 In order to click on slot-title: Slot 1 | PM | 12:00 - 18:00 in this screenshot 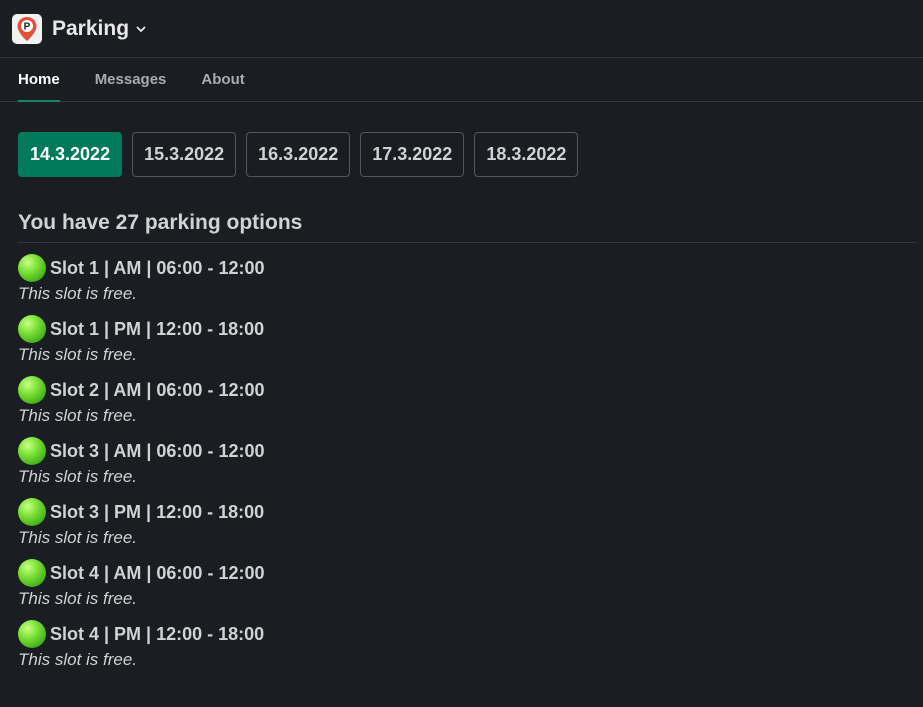, I will do `click(157, 328)`.